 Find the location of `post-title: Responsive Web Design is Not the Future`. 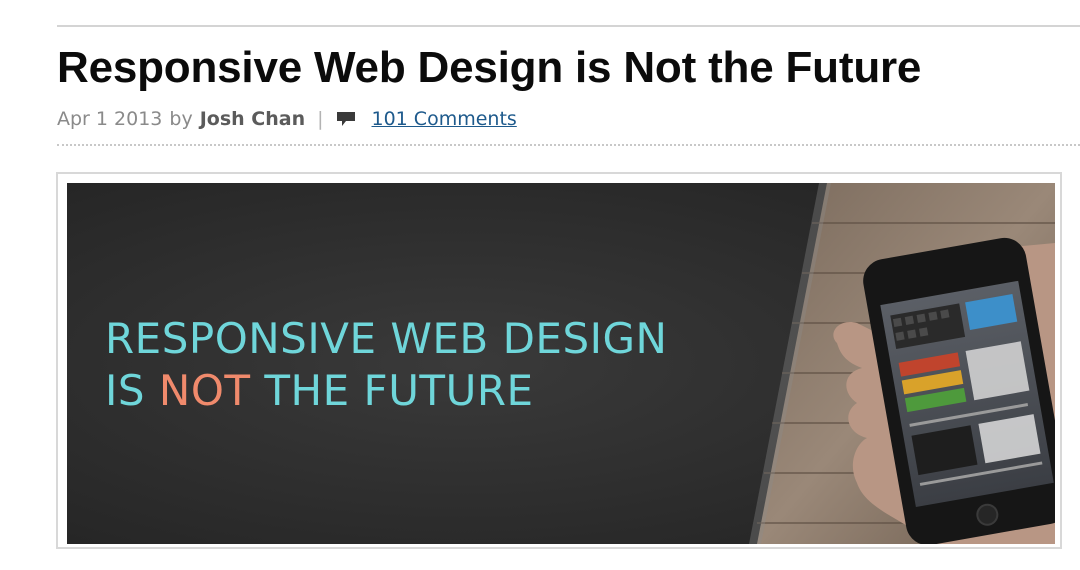

post-title: Responsive Web Design is Not the Future is located at coordinates (489, 68).